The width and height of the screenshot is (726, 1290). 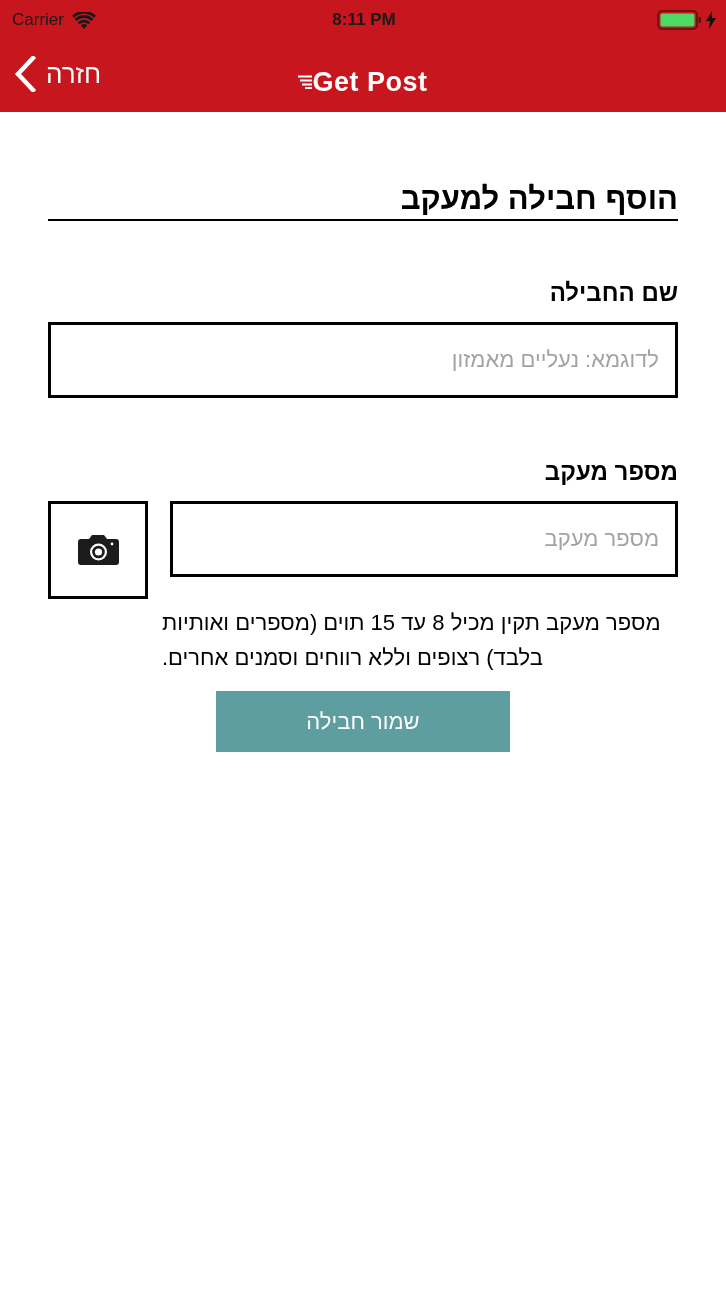 I want to click on field-label: מספר מעקב, so click(x=610, y=472).